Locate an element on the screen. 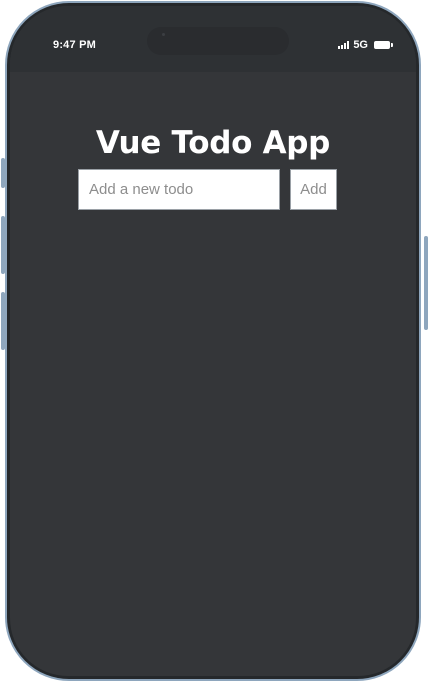 The height and width of the screenshot is (681, 428). status-indicators: 5G is located at coordinates (365, 45).